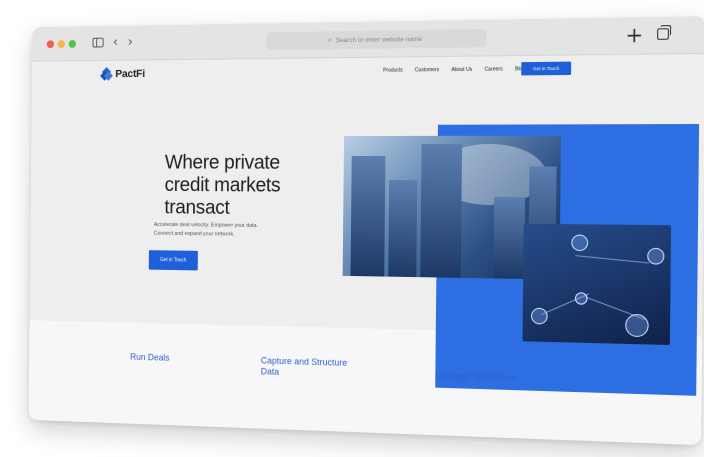 This screenshot has width=704, height=457. I want to click on brand-logo: PactFi, so click(122, 74).